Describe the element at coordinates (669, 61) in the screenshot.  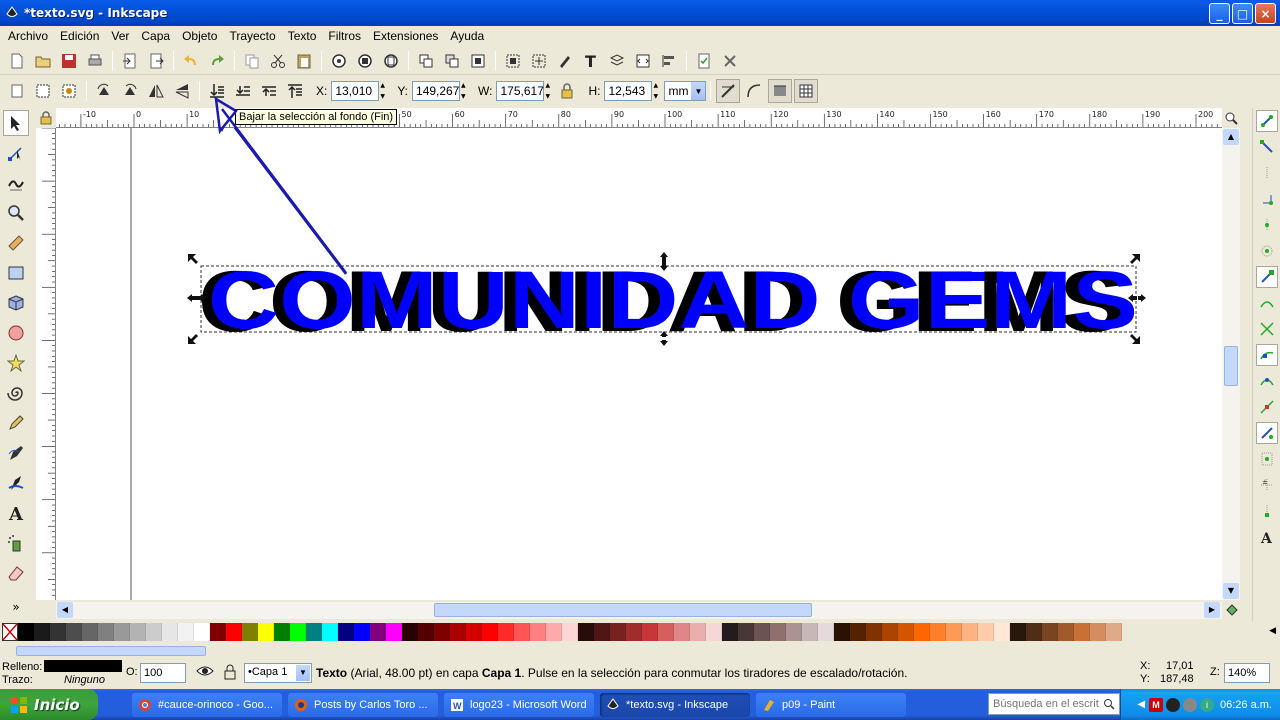
I see `align-distribute-icon` at that location.